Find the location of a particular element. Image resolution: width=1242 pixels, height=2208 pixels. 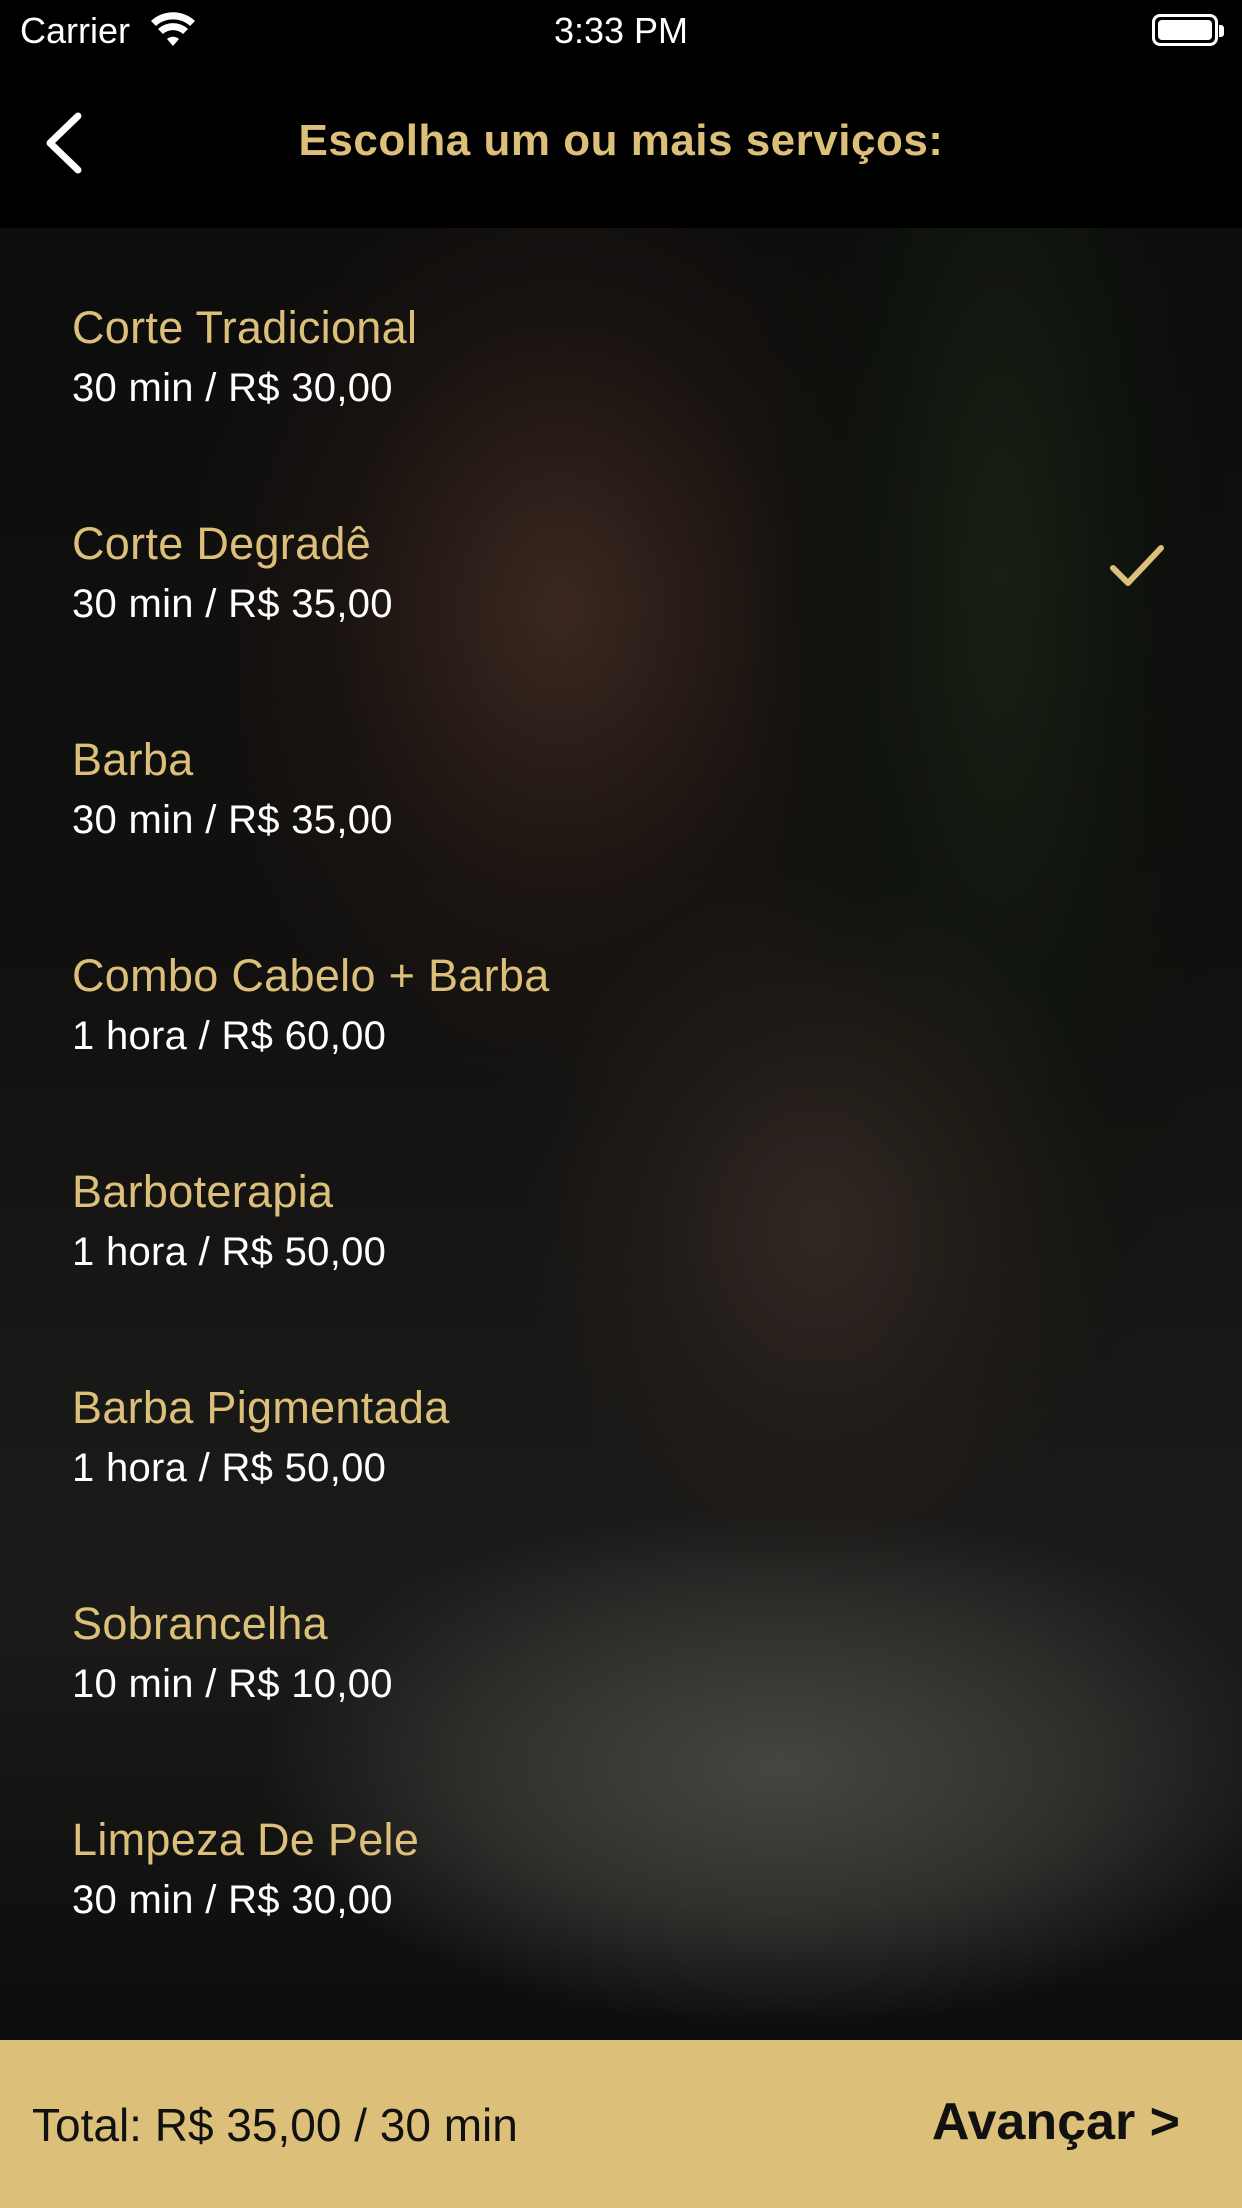

service-row: Combo Cabelo + Barba 1 hora / R$ 60,00 is located at coordinates (621, 984).